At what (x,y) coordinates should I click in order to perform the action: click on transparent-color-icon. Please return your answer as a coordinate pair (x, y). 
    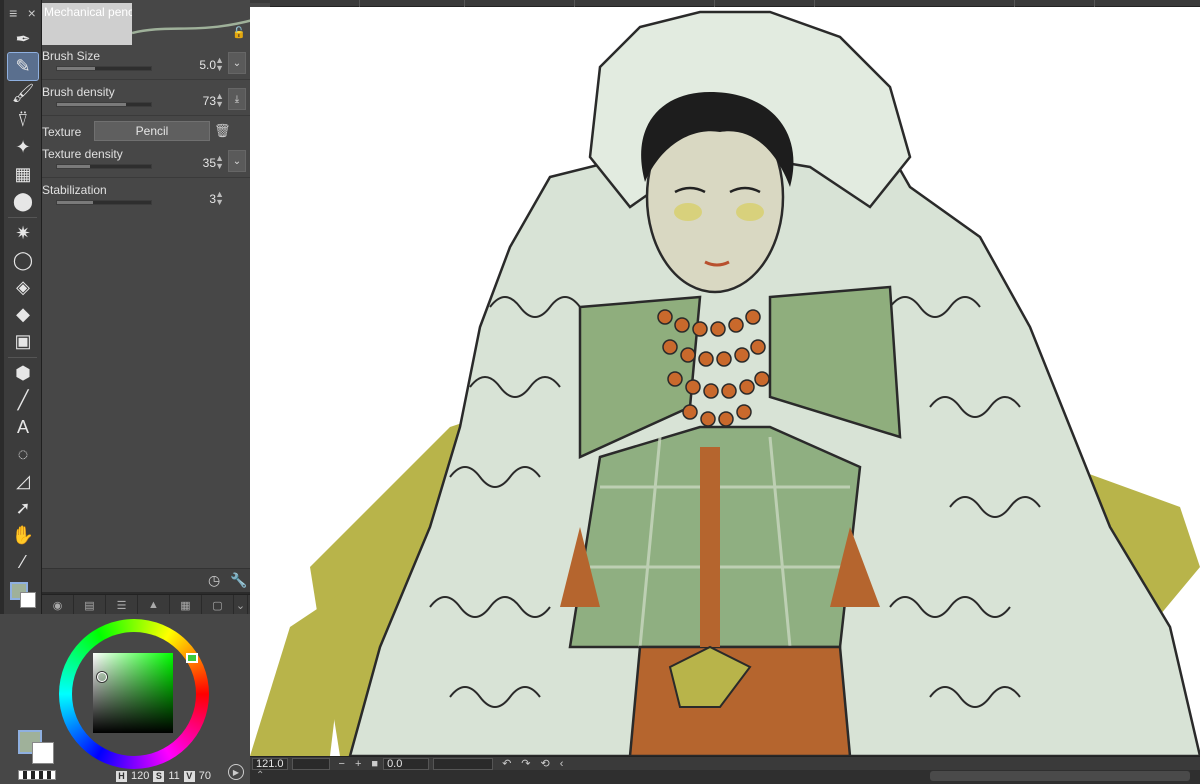
    Looking at the image, I should click on (37, 775).